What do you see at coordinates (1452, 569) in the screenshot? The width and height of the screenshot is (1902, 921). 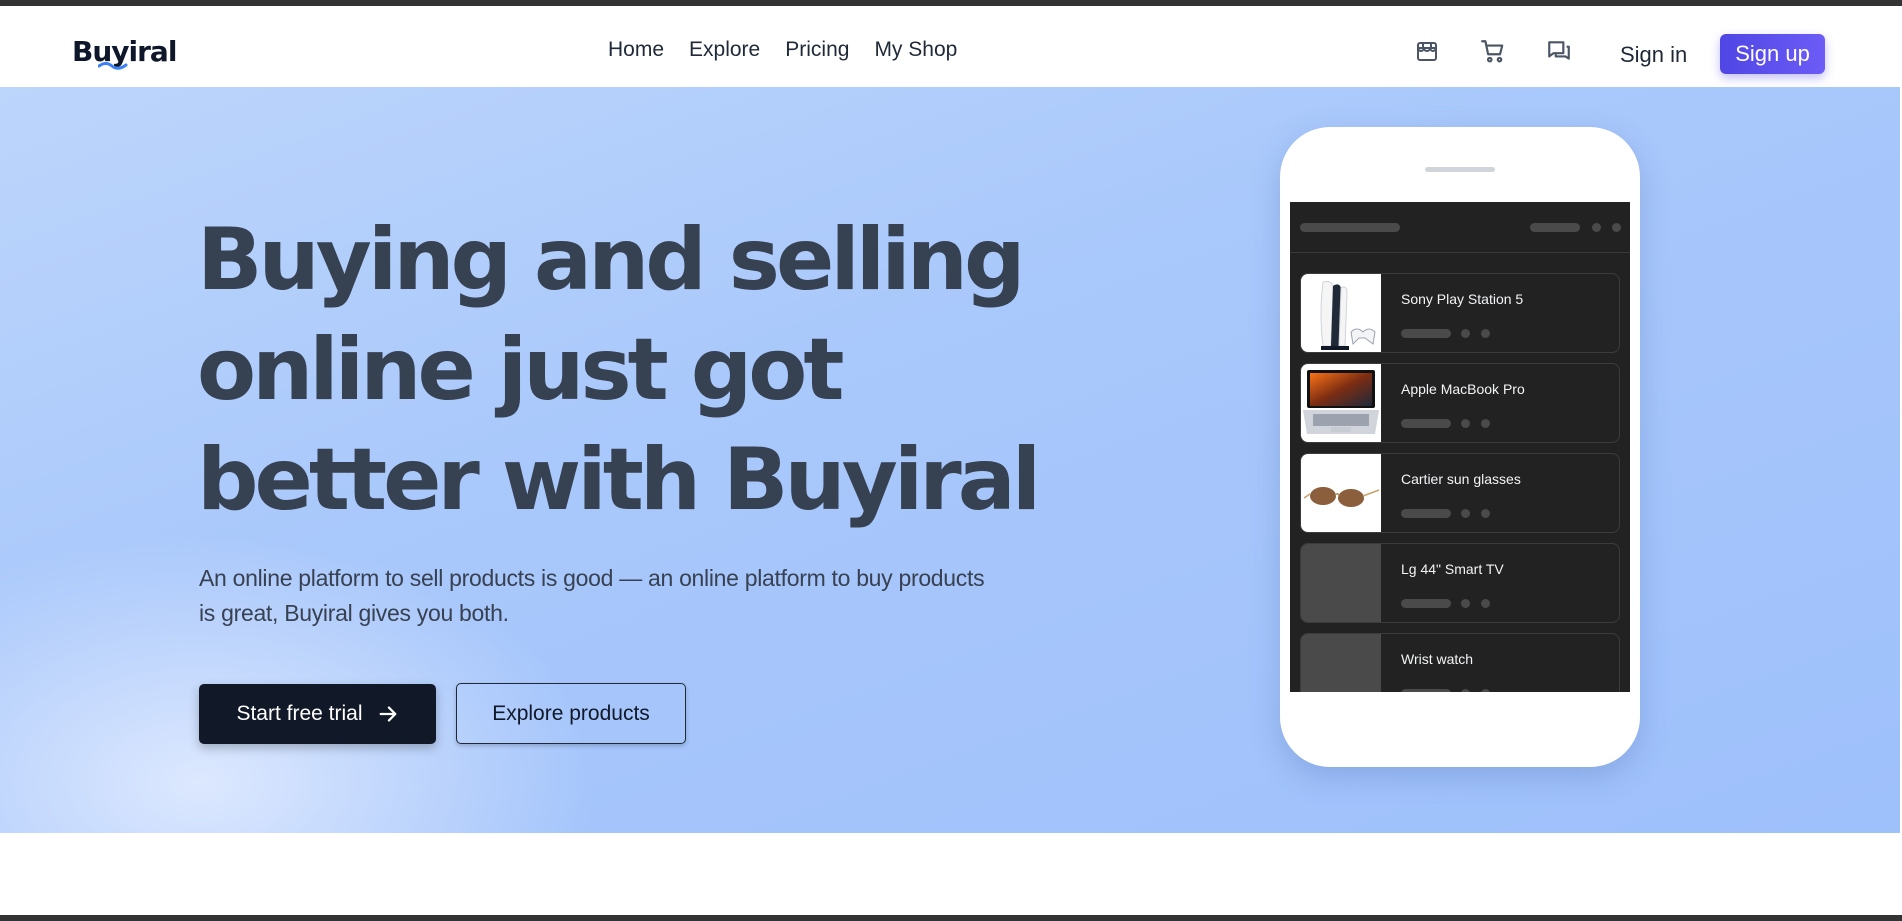 I see `product-name: Lg 44" Smart TV` at bounding box center [1452, 569].